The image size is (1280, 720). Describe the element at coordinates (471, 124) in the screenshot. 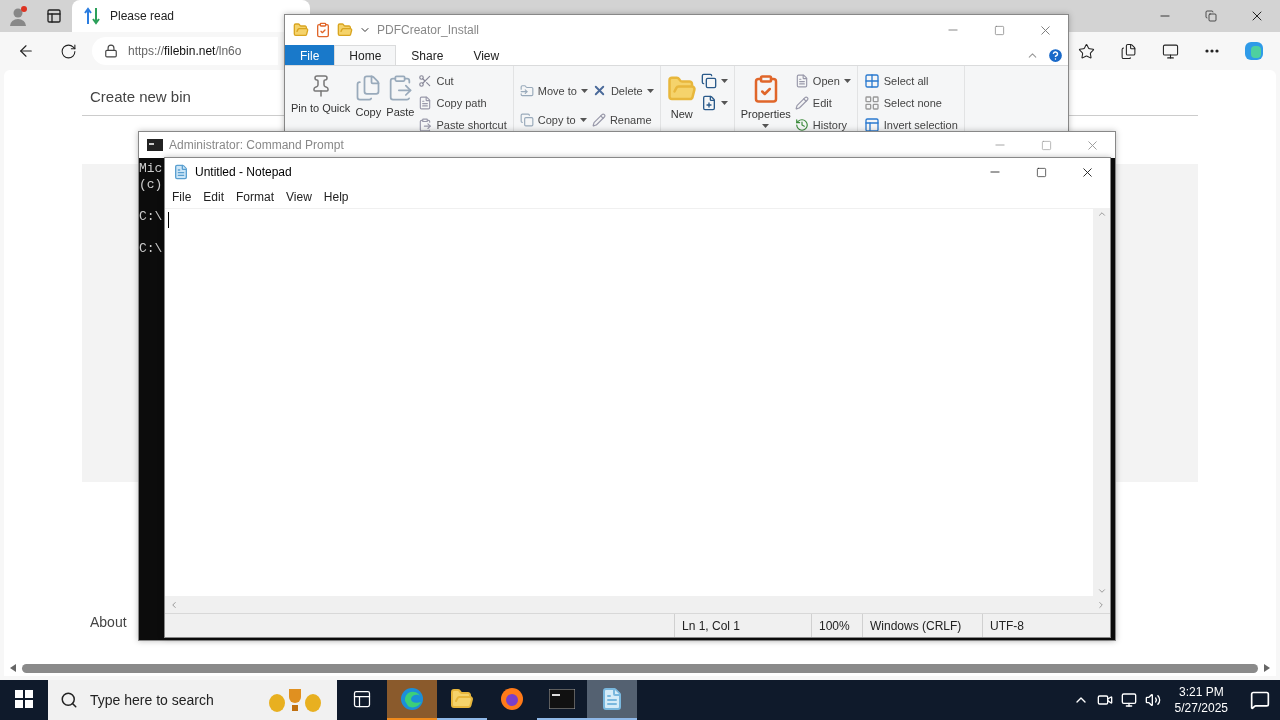

I see `button-label: Paste shortcut` at that location.